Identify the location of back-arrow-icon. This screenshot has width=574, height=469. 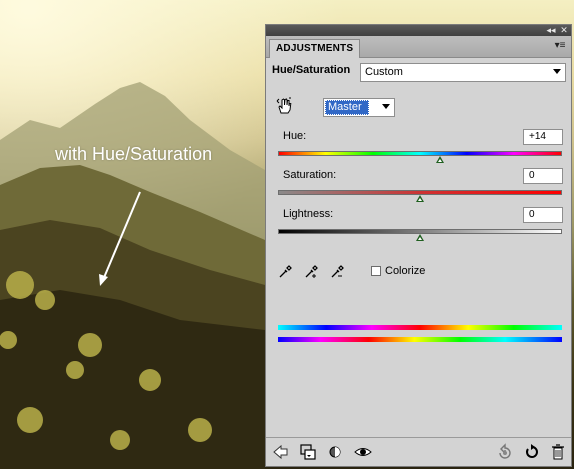
(281, 452).